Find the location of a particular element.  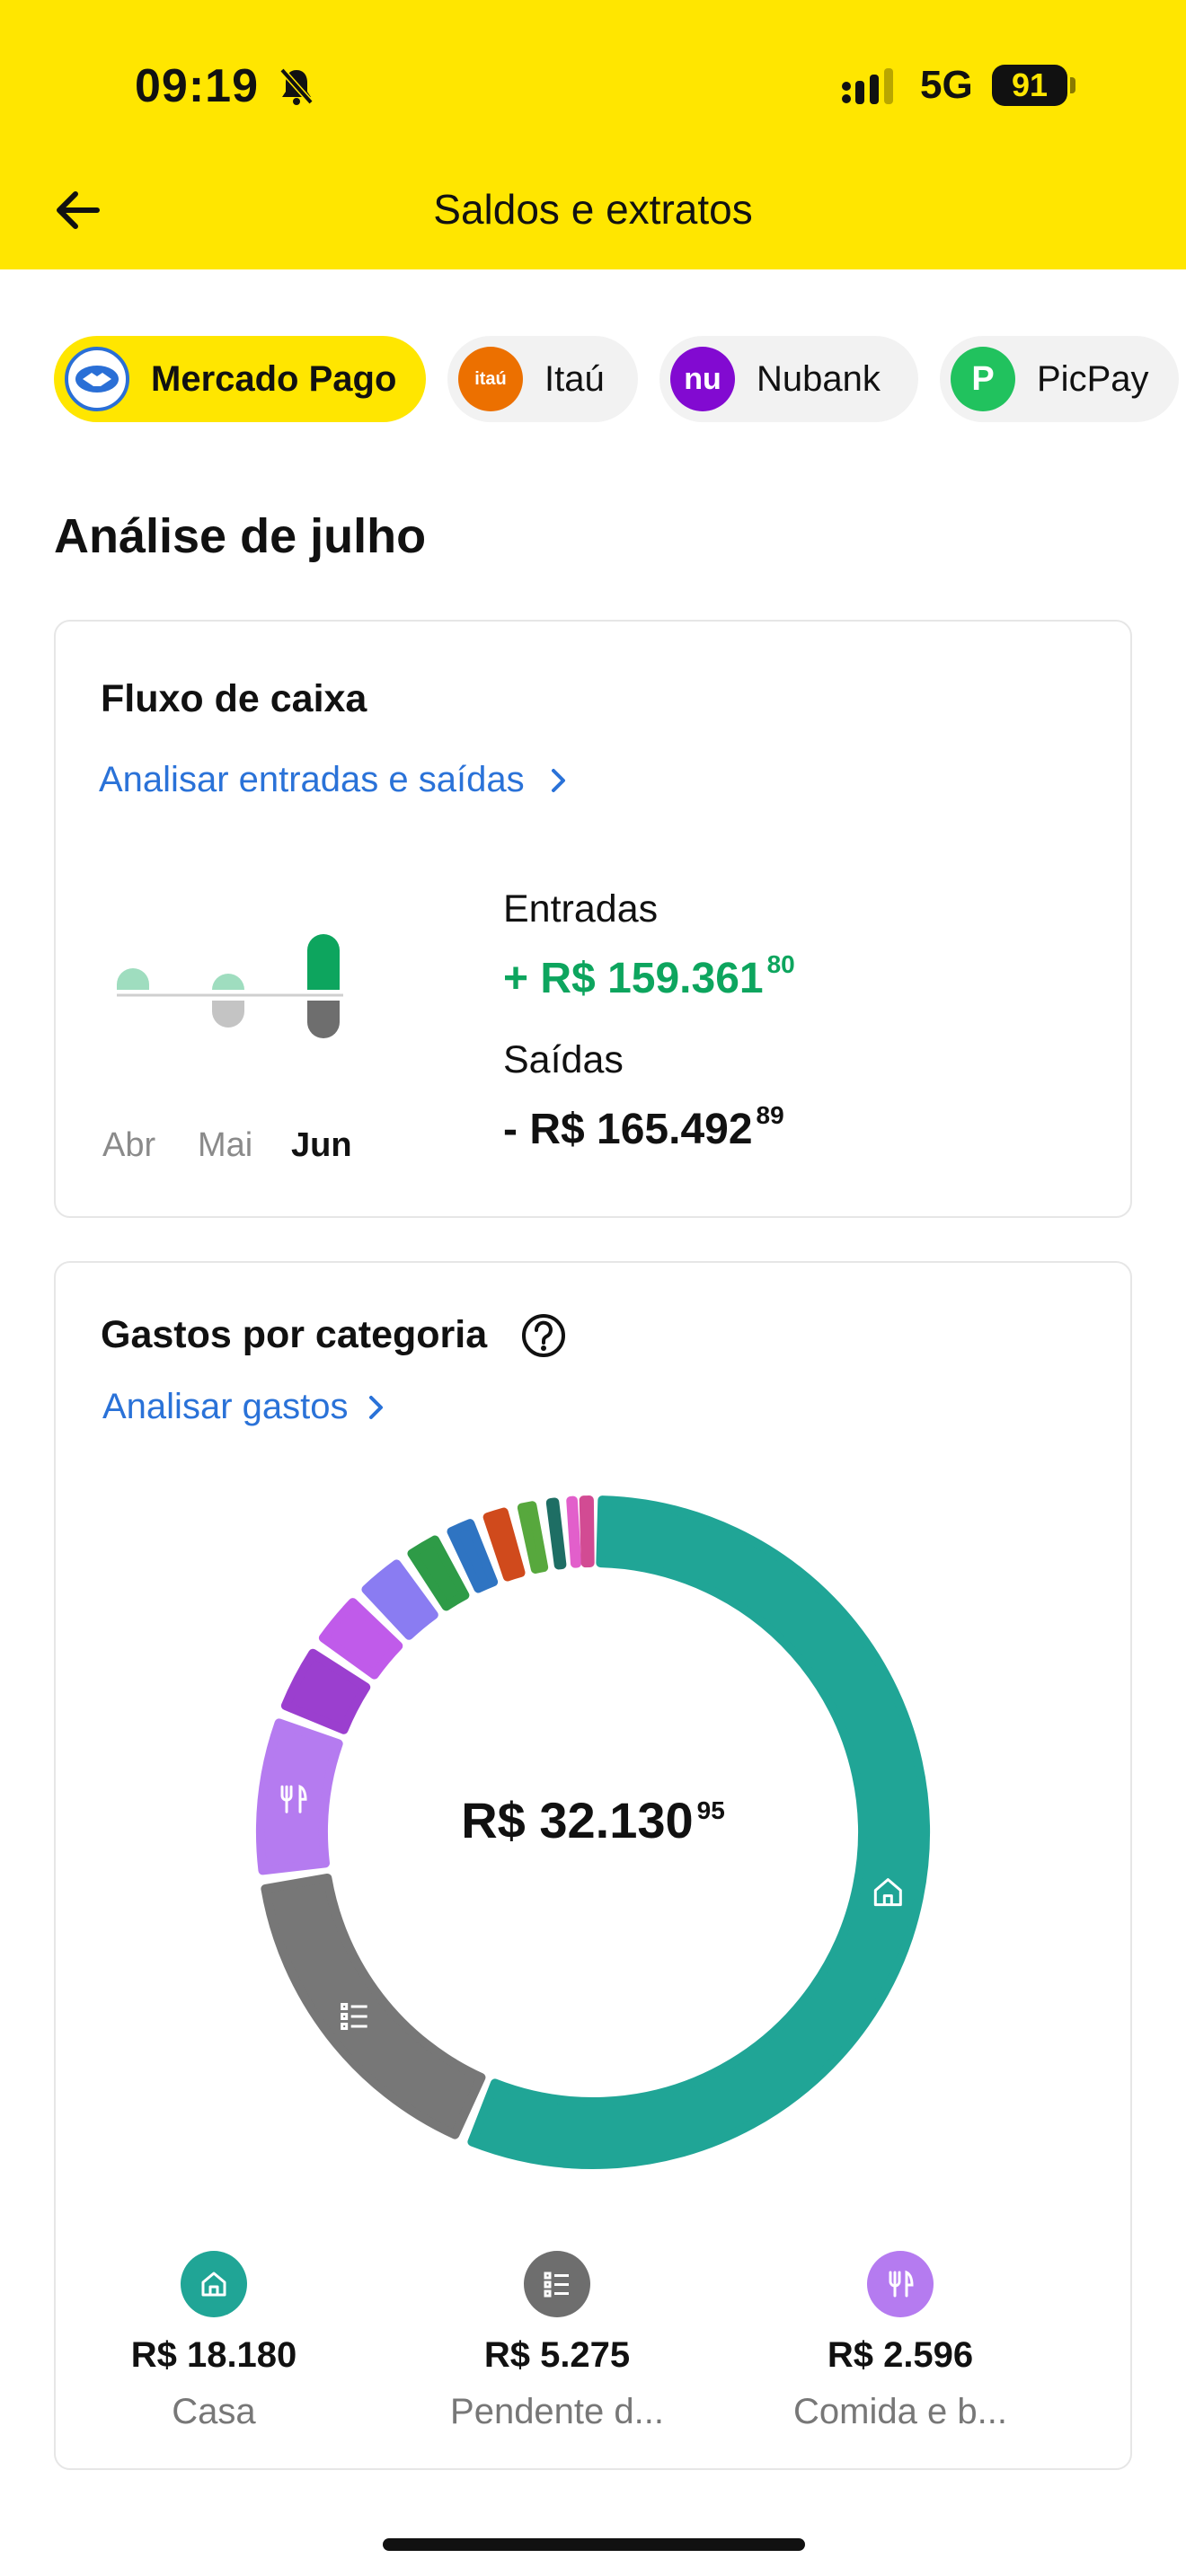

categories-link: Analisar gastos is located at coordinates (243, 1407).